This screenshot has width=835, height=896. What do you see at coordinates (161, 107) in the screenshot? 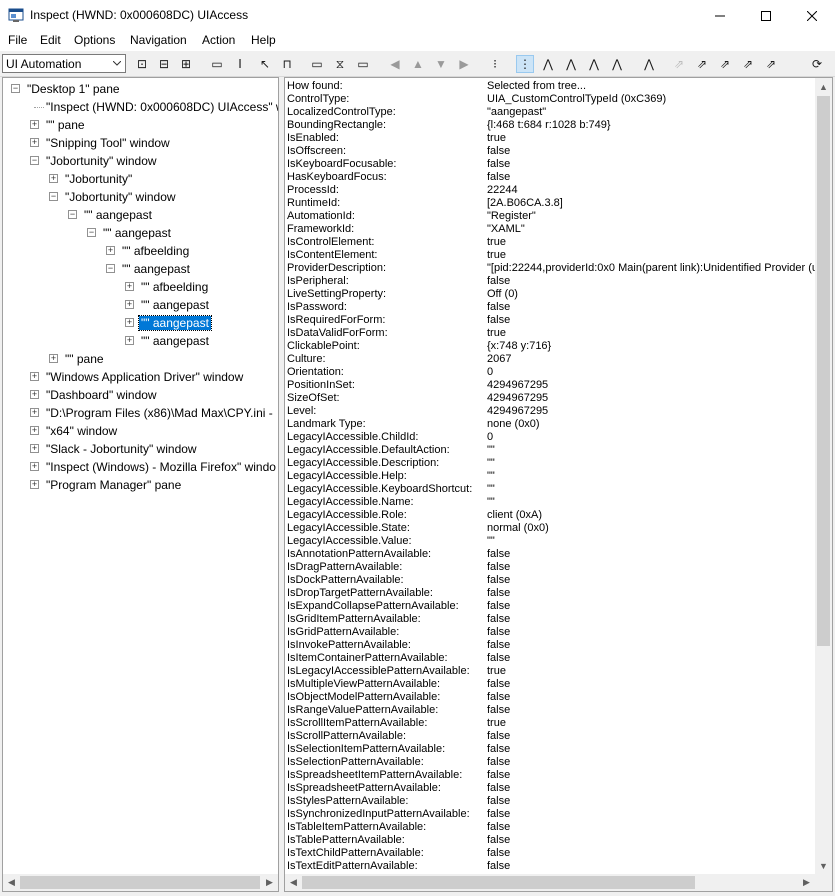
I see `tree-node-label: "Inspect (HWND: 0x000608DC) UIAccess" w` at bounding box center [161, 107].